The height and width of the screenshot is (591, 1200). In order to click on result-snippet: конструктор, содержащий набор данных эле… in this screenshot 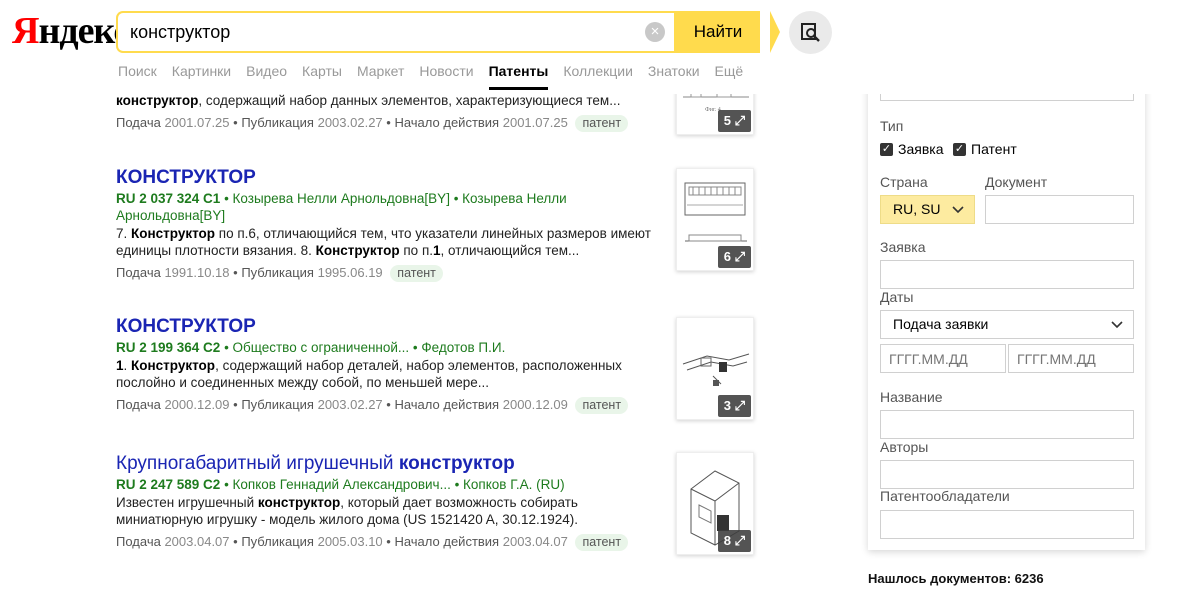, I will do `click(368, 100)`.